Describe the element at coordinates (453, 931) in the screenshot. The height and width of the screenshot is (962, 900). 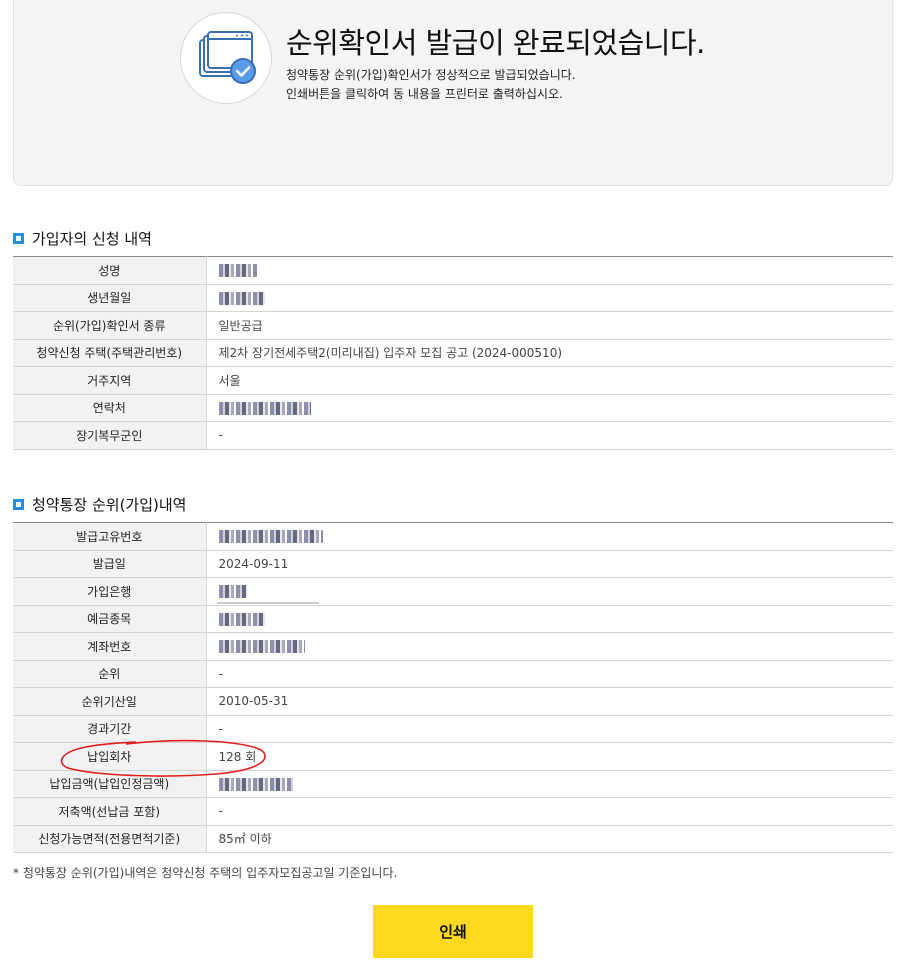
I see `print-button: 인쇄` at that location.